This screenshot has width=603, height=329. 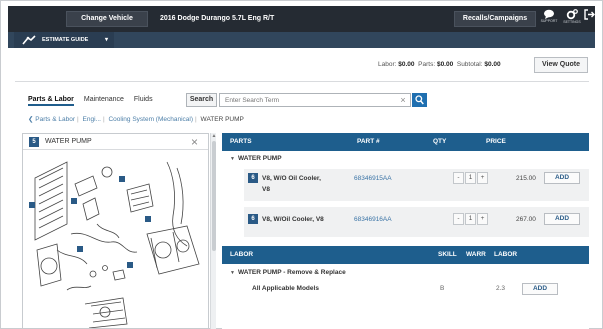 What do you see at coordinates (222, 119) in the screenshot?
I see `breadcrumb-current: WATER PUMP` at bounding box center [222, 119].